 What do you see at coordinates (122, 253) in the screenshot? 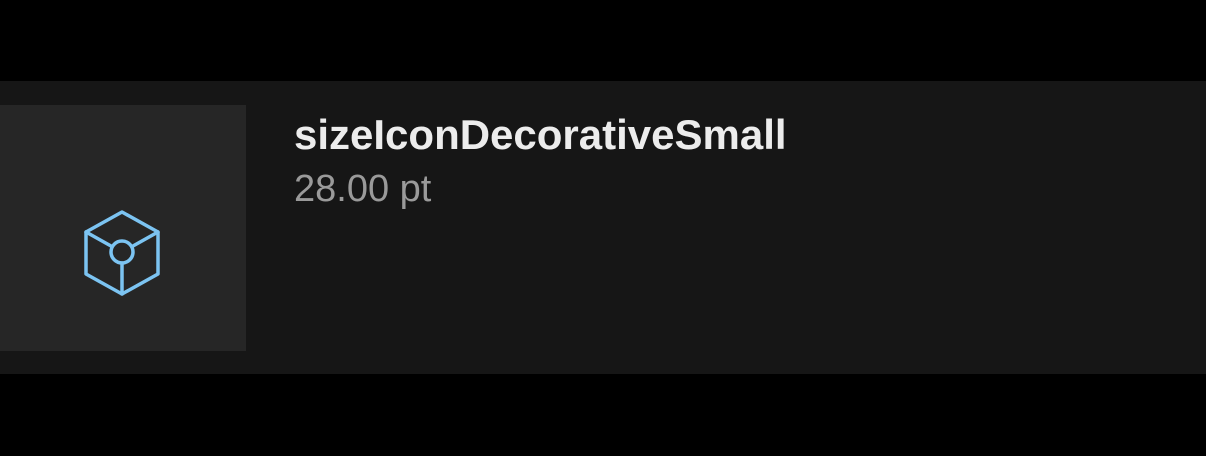
I see `cube-icon` at bounding box center [122, 253].